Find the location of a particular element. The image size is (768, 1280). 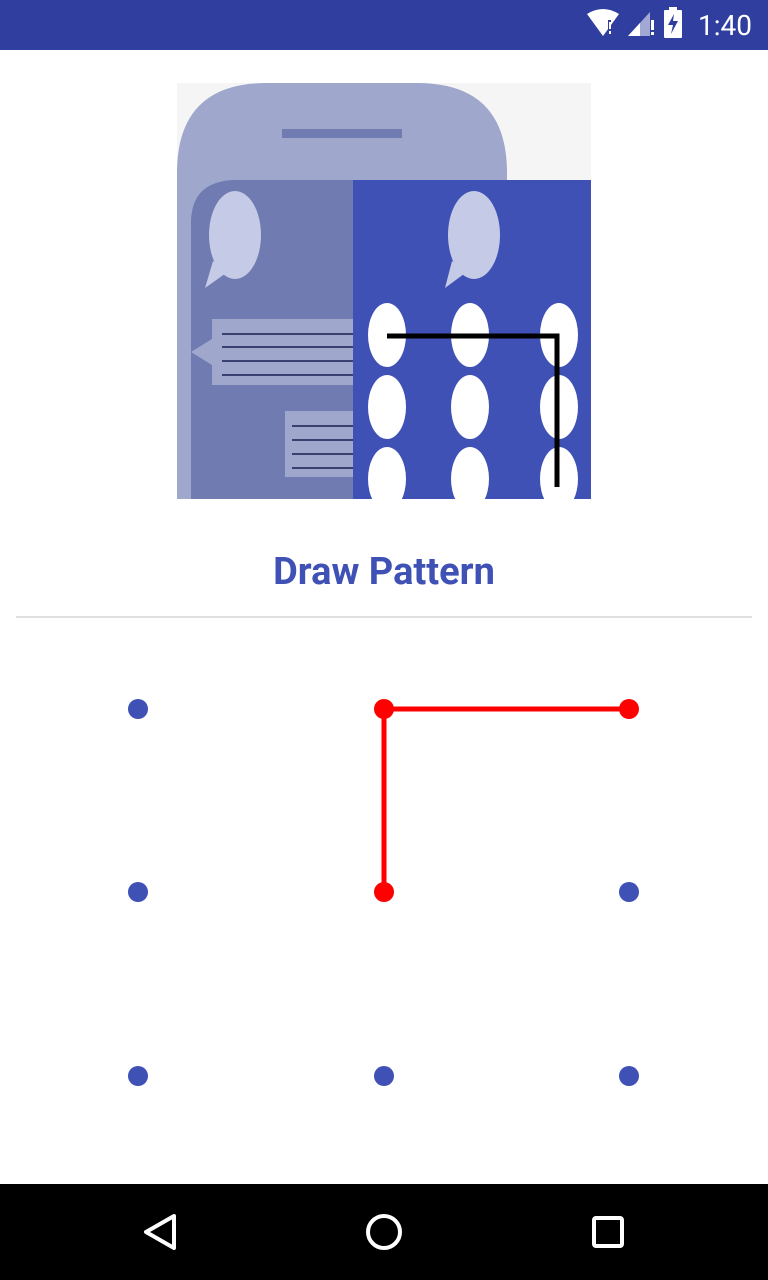

recents-button is located at coordinates (608, 1232).